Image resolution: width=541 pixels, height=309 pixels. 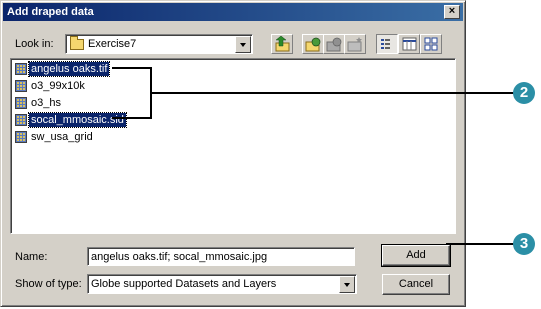 What do you see at coordinates (179, 257) in the screenshot?
I see `name-value: angelus oaks.tif; socal_mmosaic.jpg` at bounding box center [179, 257].